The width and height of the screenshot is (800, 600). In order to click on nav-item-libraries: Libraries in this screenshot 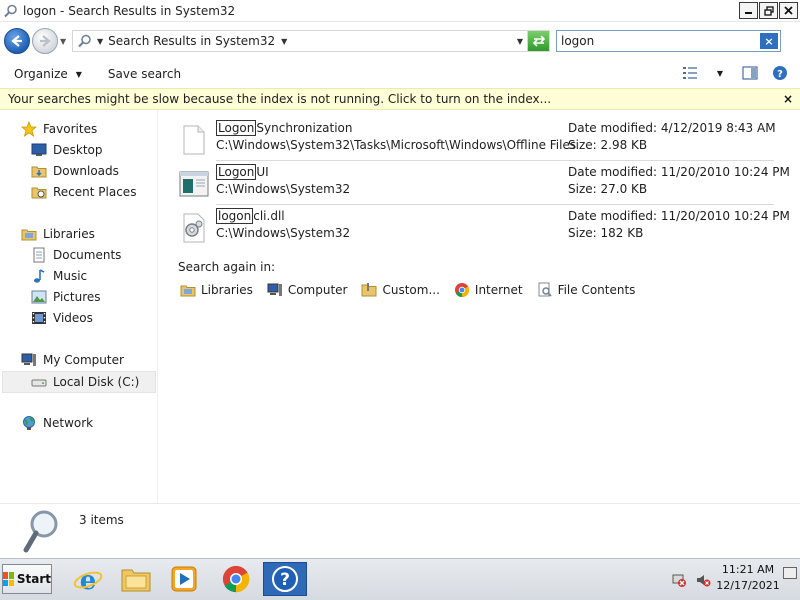, I will do `click(57, 234)`.